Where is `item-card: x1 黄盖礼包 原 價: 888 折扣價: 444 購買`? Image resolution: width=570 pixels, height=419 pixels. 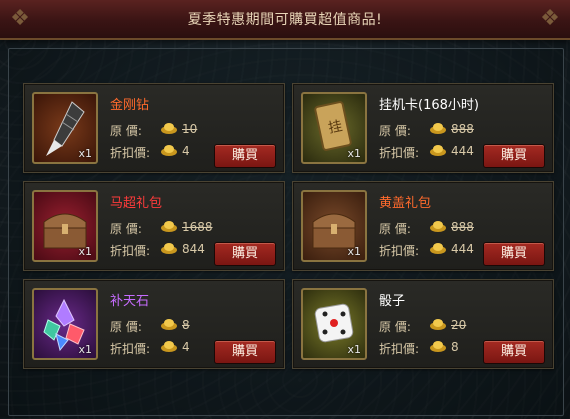
item-card: x1 黄盖礼包 原 價: 888 折扣價: 444 購買 is located at coordinates (423, 226).